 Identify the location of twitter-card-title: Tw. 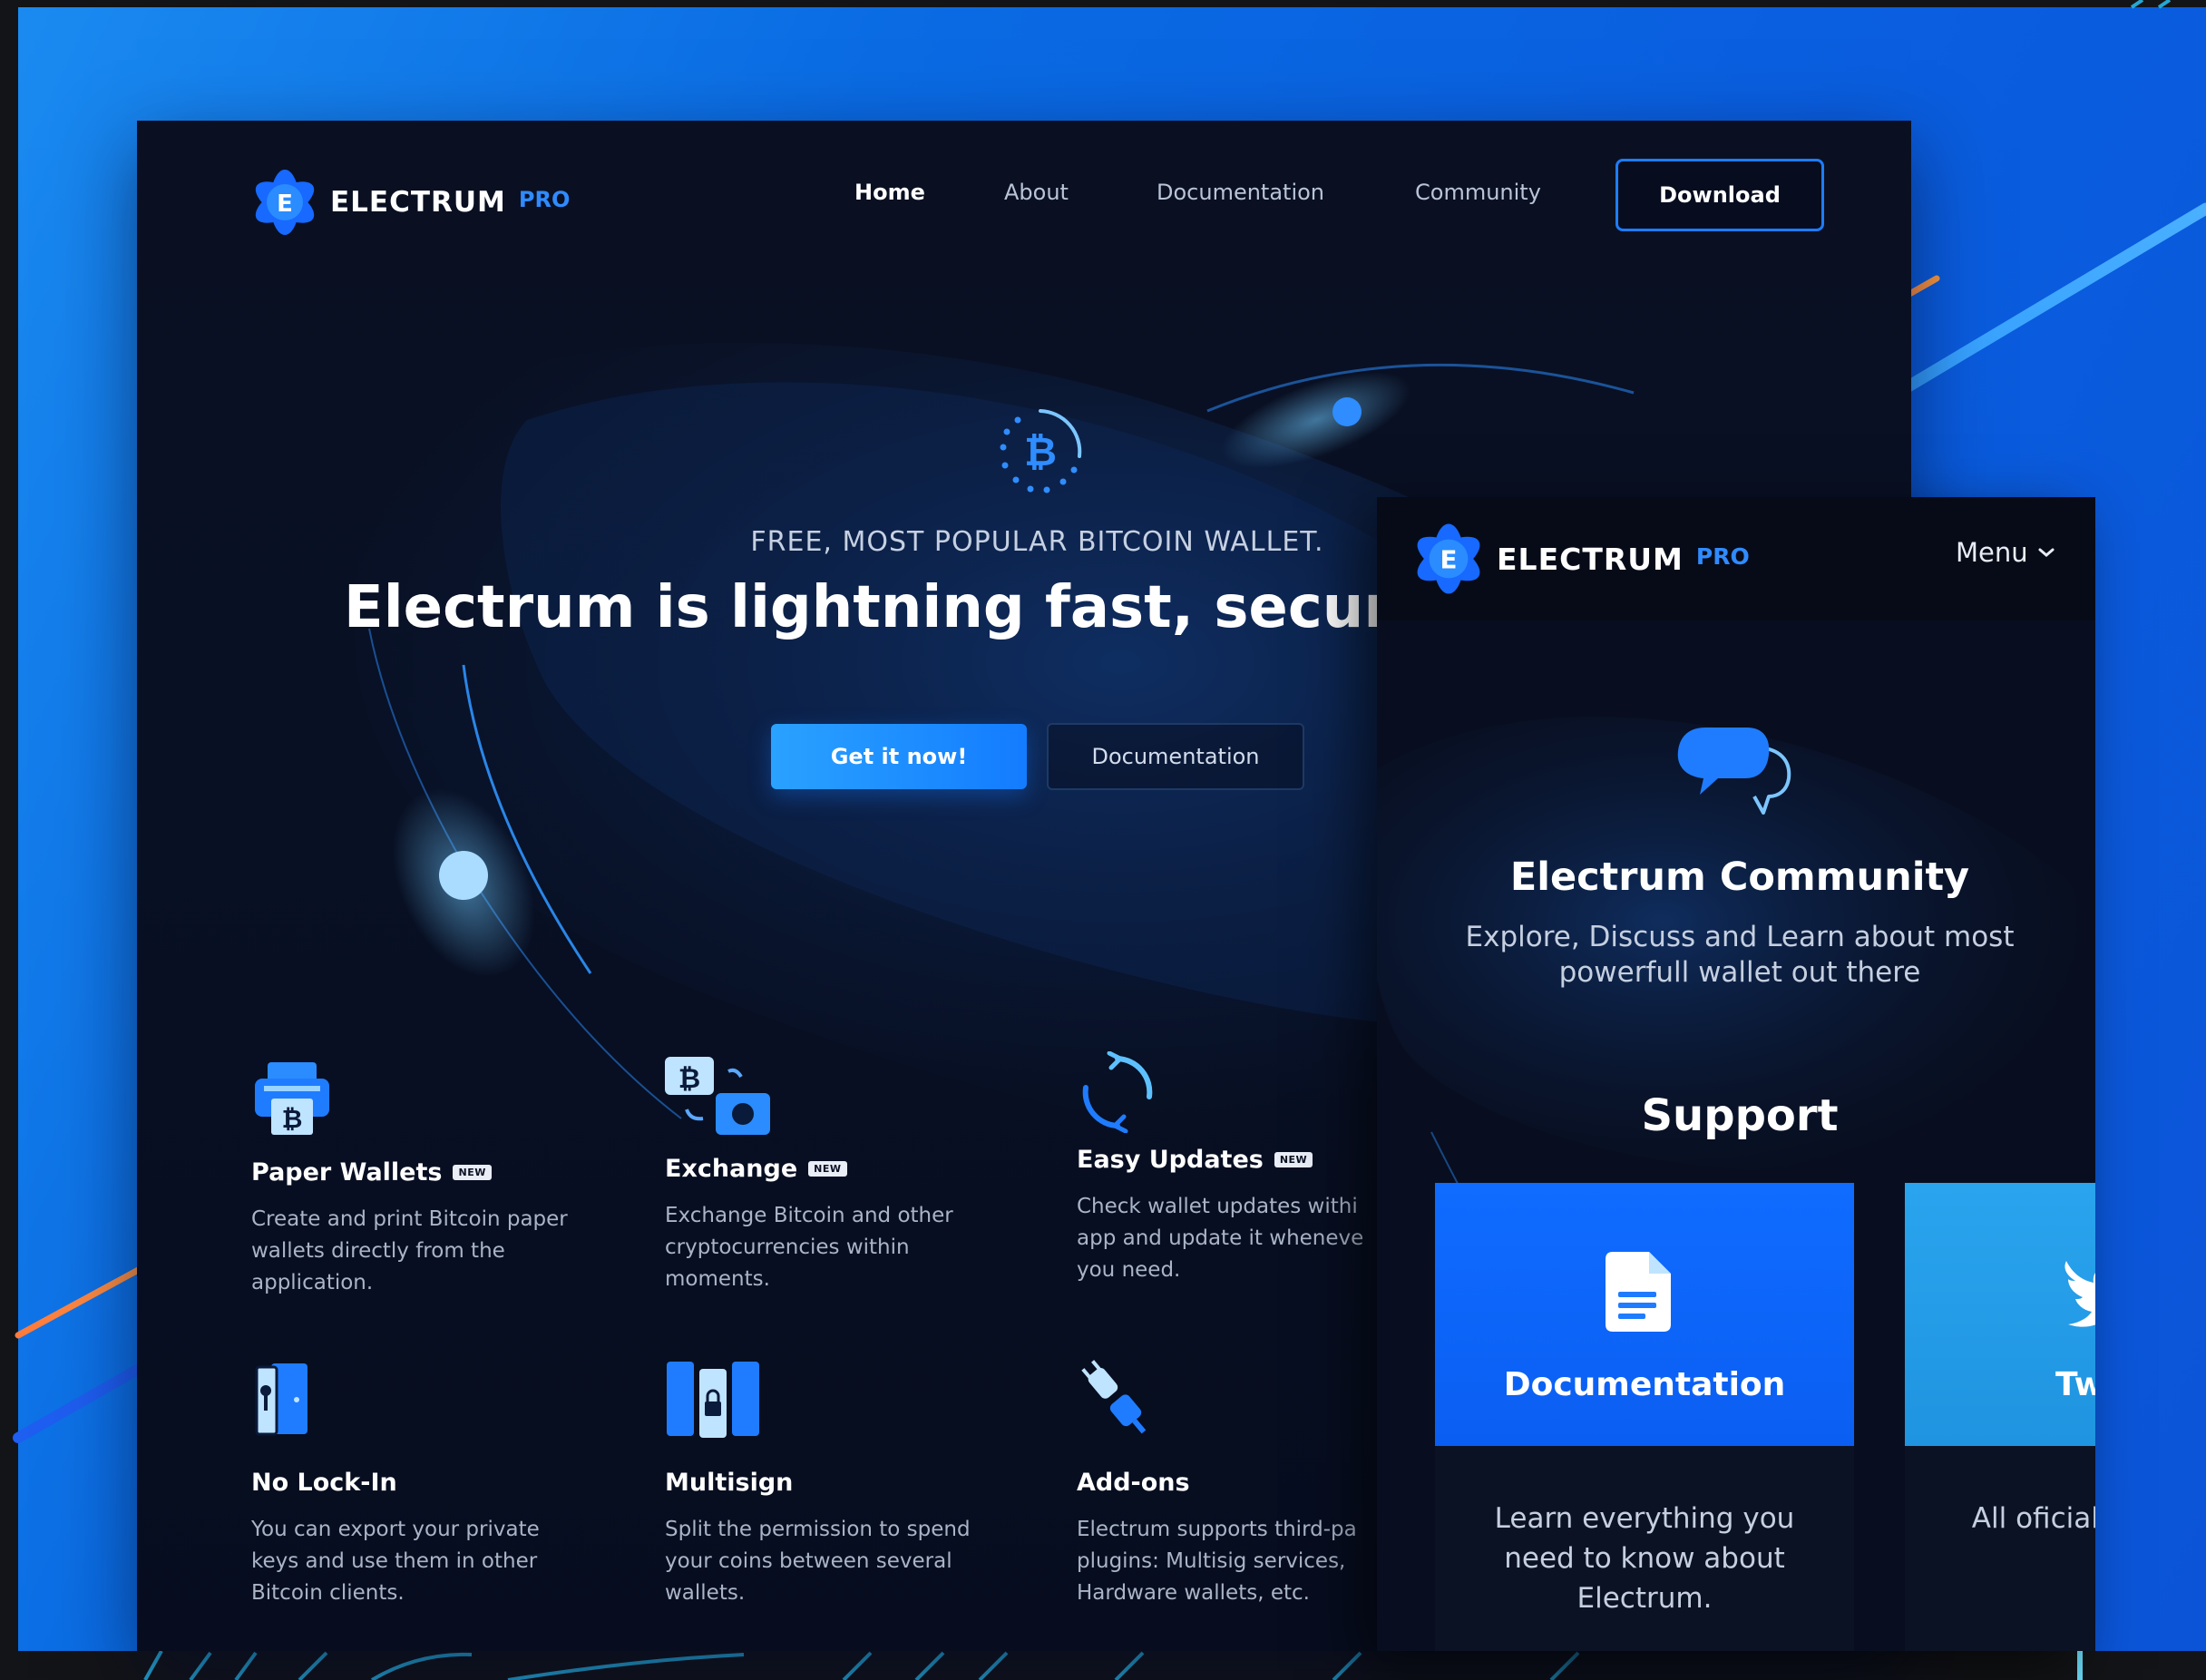
(2075, 1384).